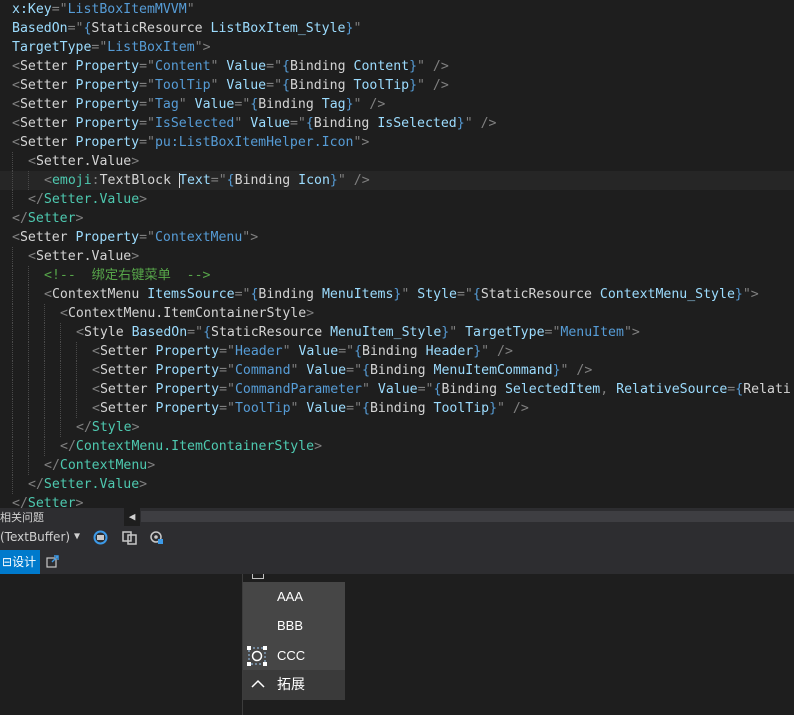 The width and height of the screenshot is (794, 715). What do you see at coordinates (156, 537) in the screenshot?
I see `element-options-icon` at bounding box center [156, 537].